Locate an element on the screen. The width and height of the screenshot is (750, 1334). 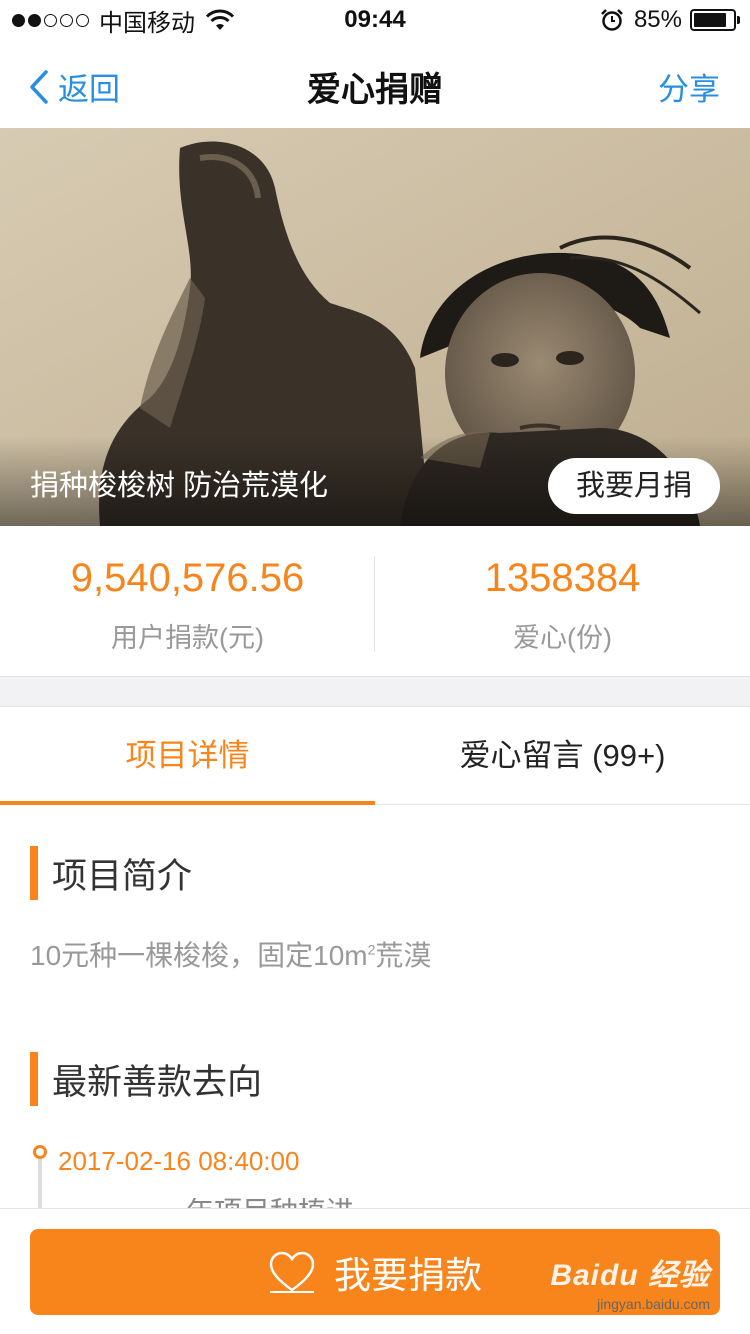
donation-stats: 9,540,576.56 用户捐款(元) 1358384 爱心(份) is located at coordinates (375, 601).